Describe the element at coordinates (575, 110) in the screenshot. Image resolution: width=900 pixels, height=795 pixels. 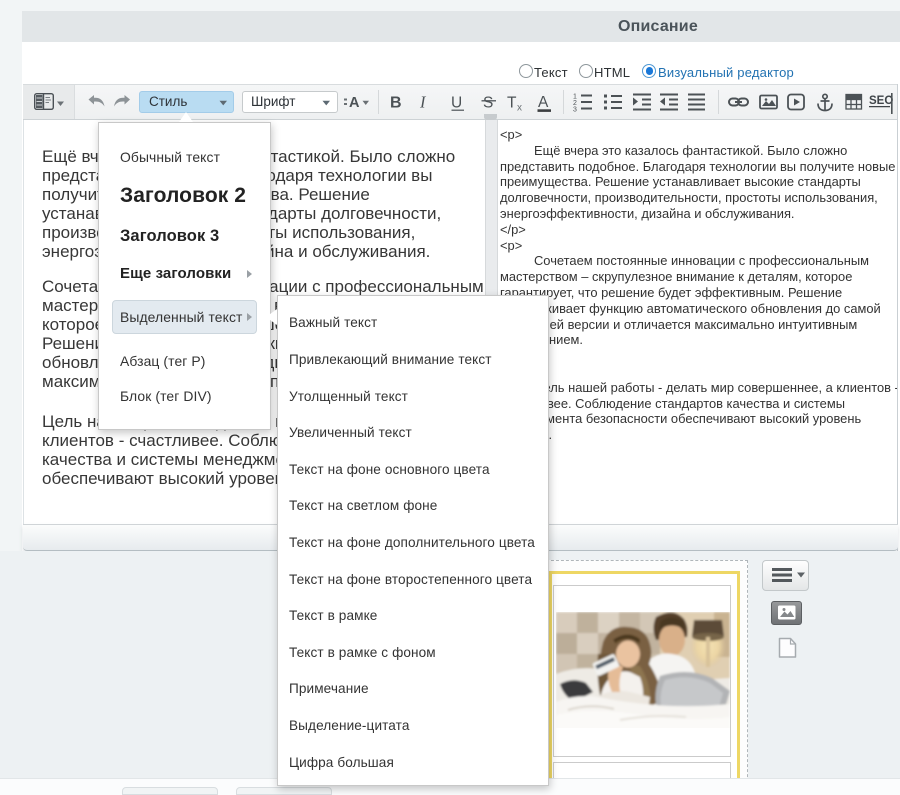
I see `svg-text: 3` at that location.